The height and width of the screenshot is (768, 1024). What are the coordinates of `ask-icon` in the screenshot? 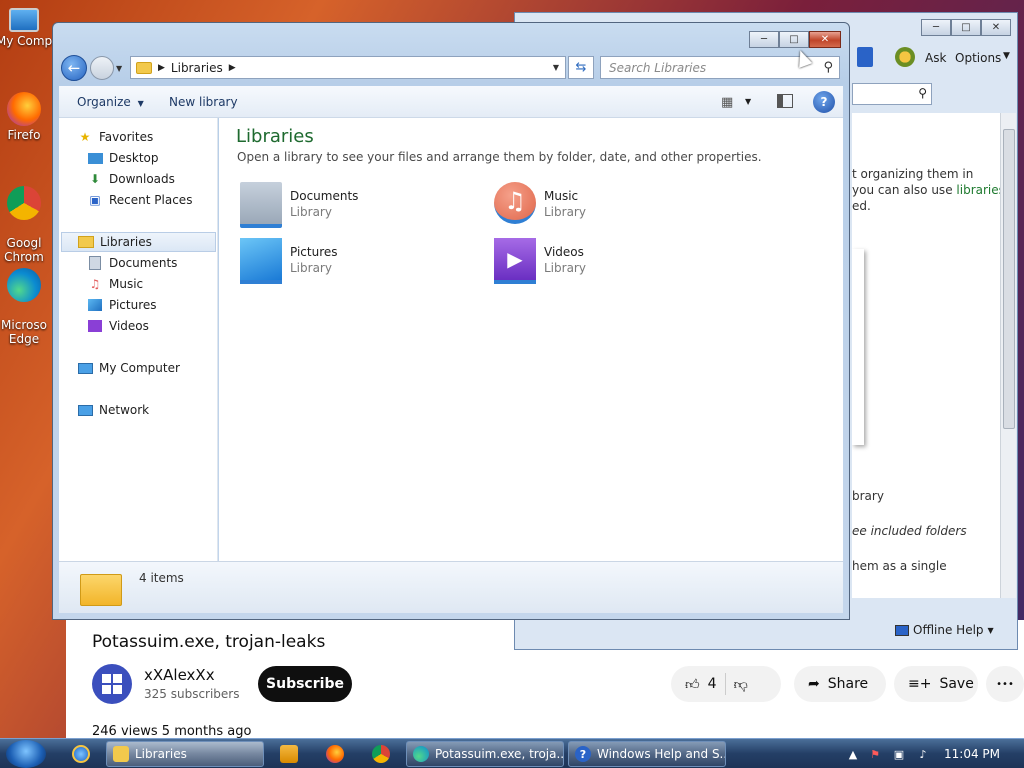 It's located at (905, 57).